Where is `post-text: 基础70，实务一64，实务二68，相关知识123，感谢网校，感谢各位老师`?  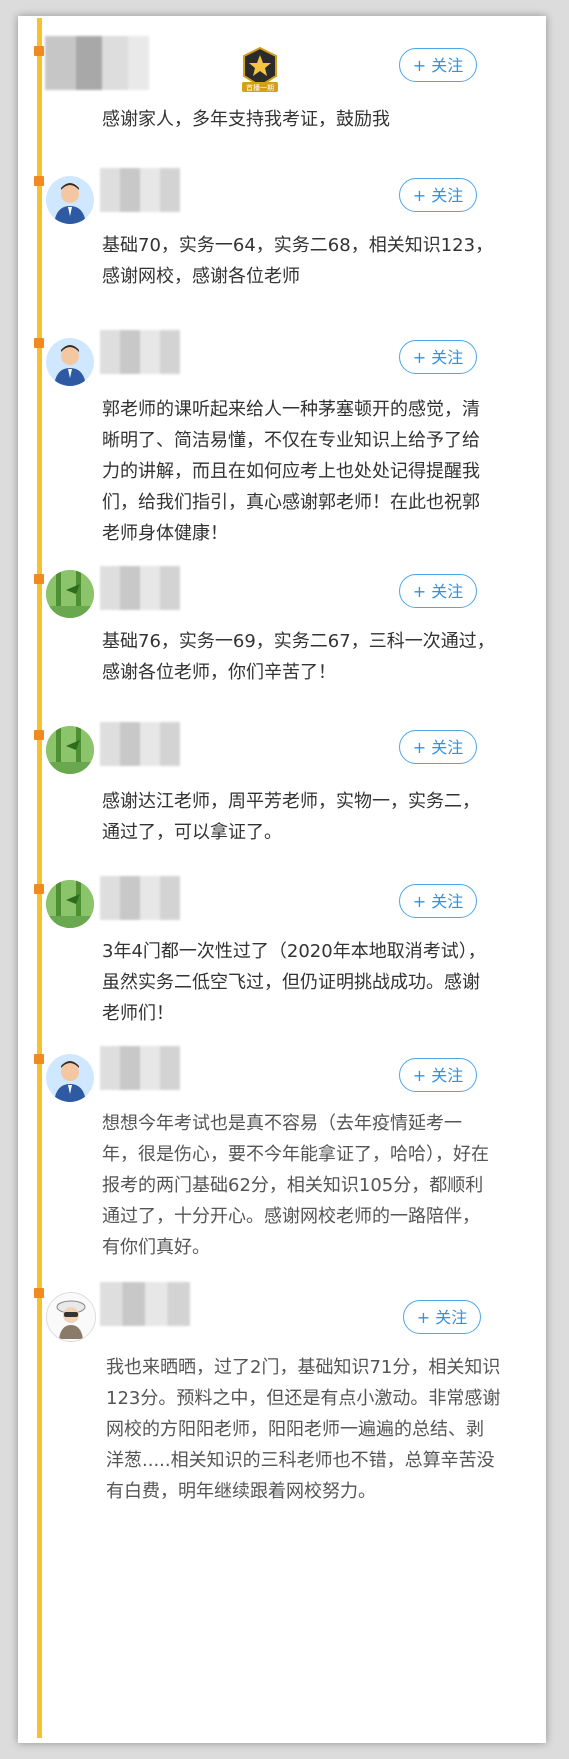
post-text: 基础70，实务一64，实务二68，相关知识123，感谢网校，感谢各位老师 is located at coordinates (298, 261).